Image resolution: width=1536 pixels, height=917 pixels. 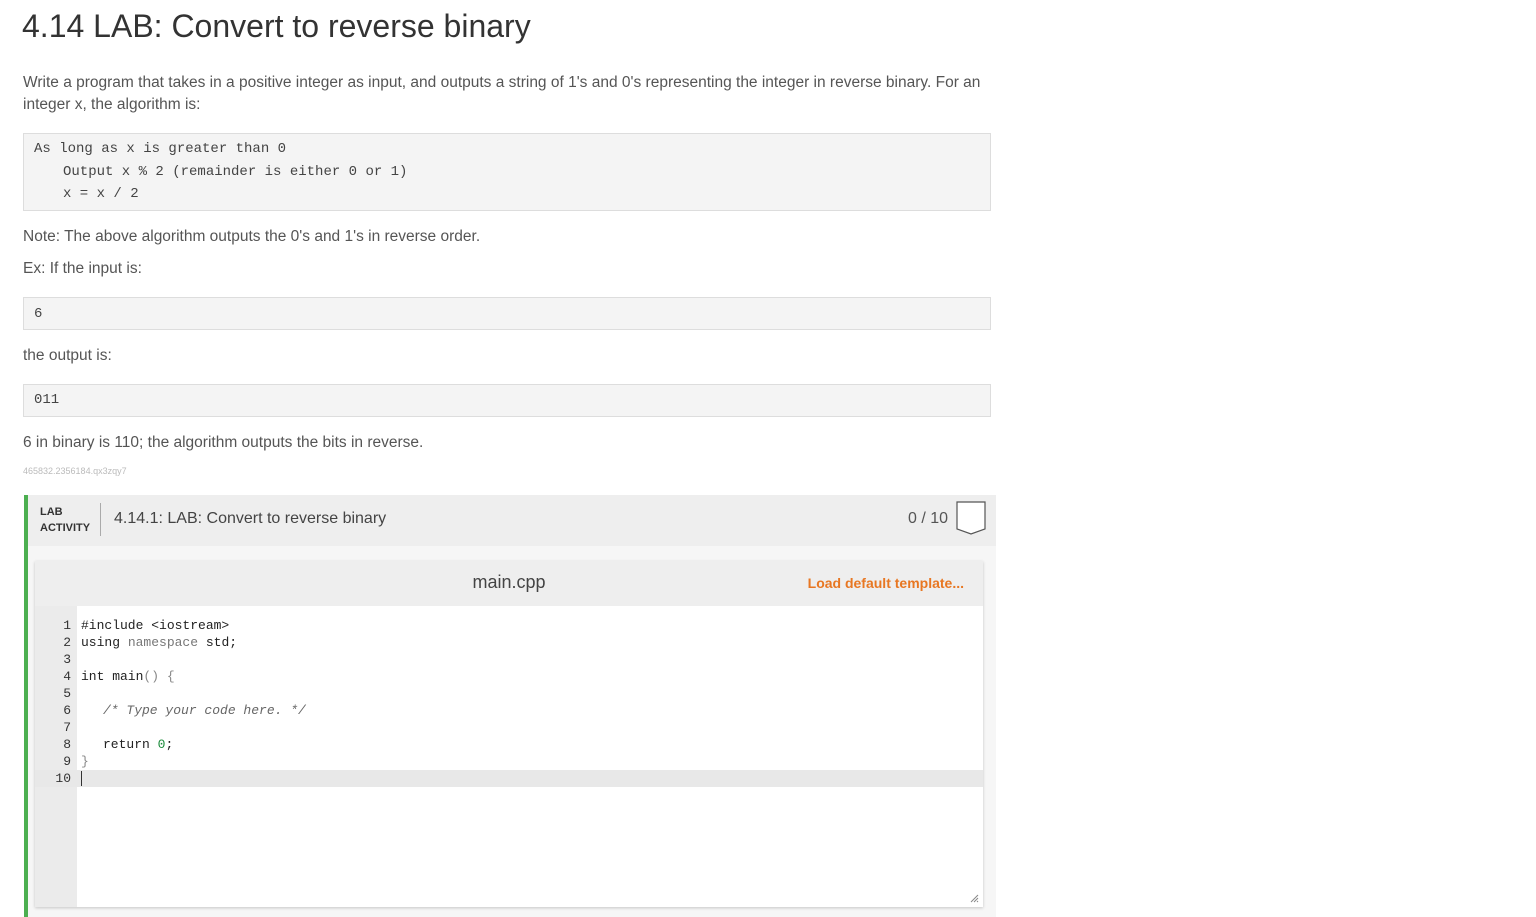 I want to click on code-text: int main, so click(x=112, y=676).